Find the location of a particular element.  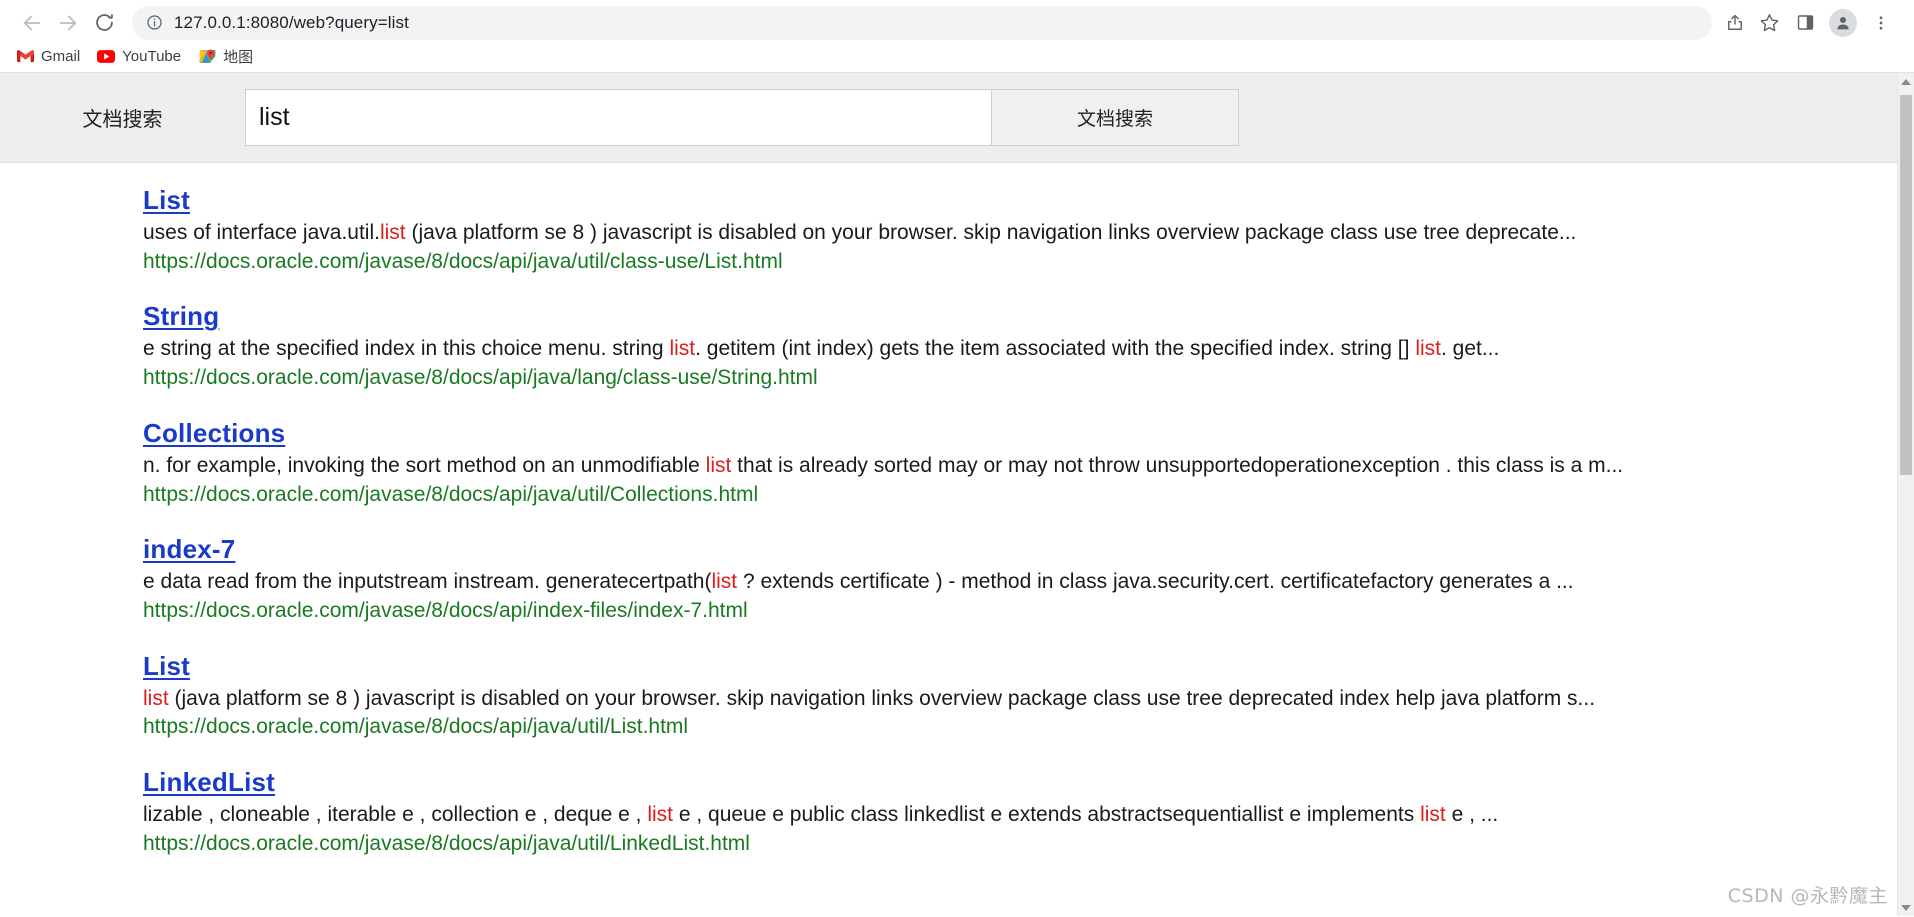

share-icon is located at coordinates (1735, 23).